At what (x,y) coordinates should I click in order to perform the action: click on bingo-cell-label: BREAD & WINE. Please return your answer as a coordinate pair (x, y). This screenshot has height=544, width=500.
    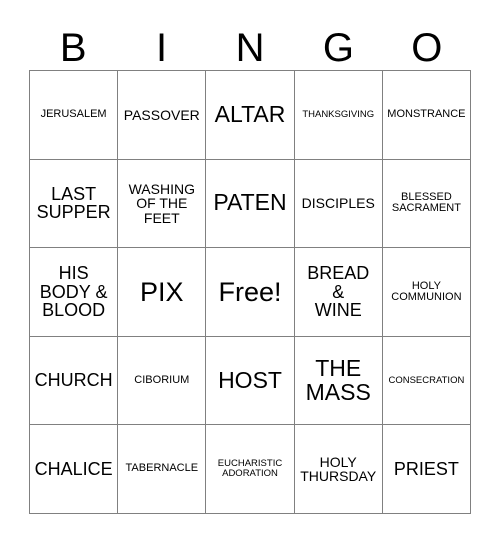
    Looking at the image, I should click on (338, 291).